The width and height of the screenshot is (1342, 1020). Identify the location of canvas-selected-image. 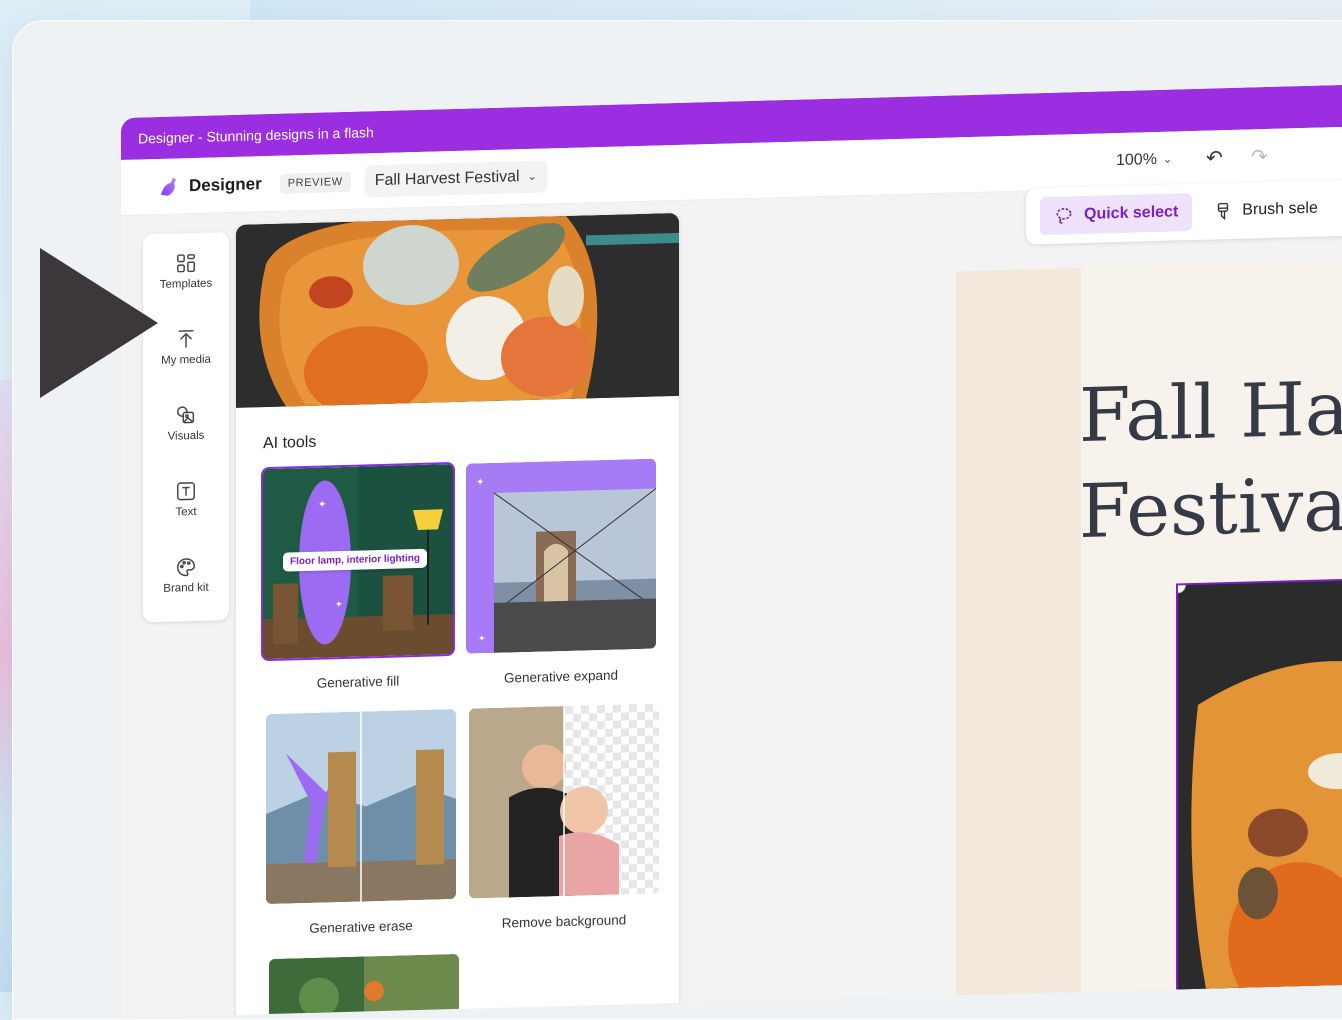
(1260, 799).